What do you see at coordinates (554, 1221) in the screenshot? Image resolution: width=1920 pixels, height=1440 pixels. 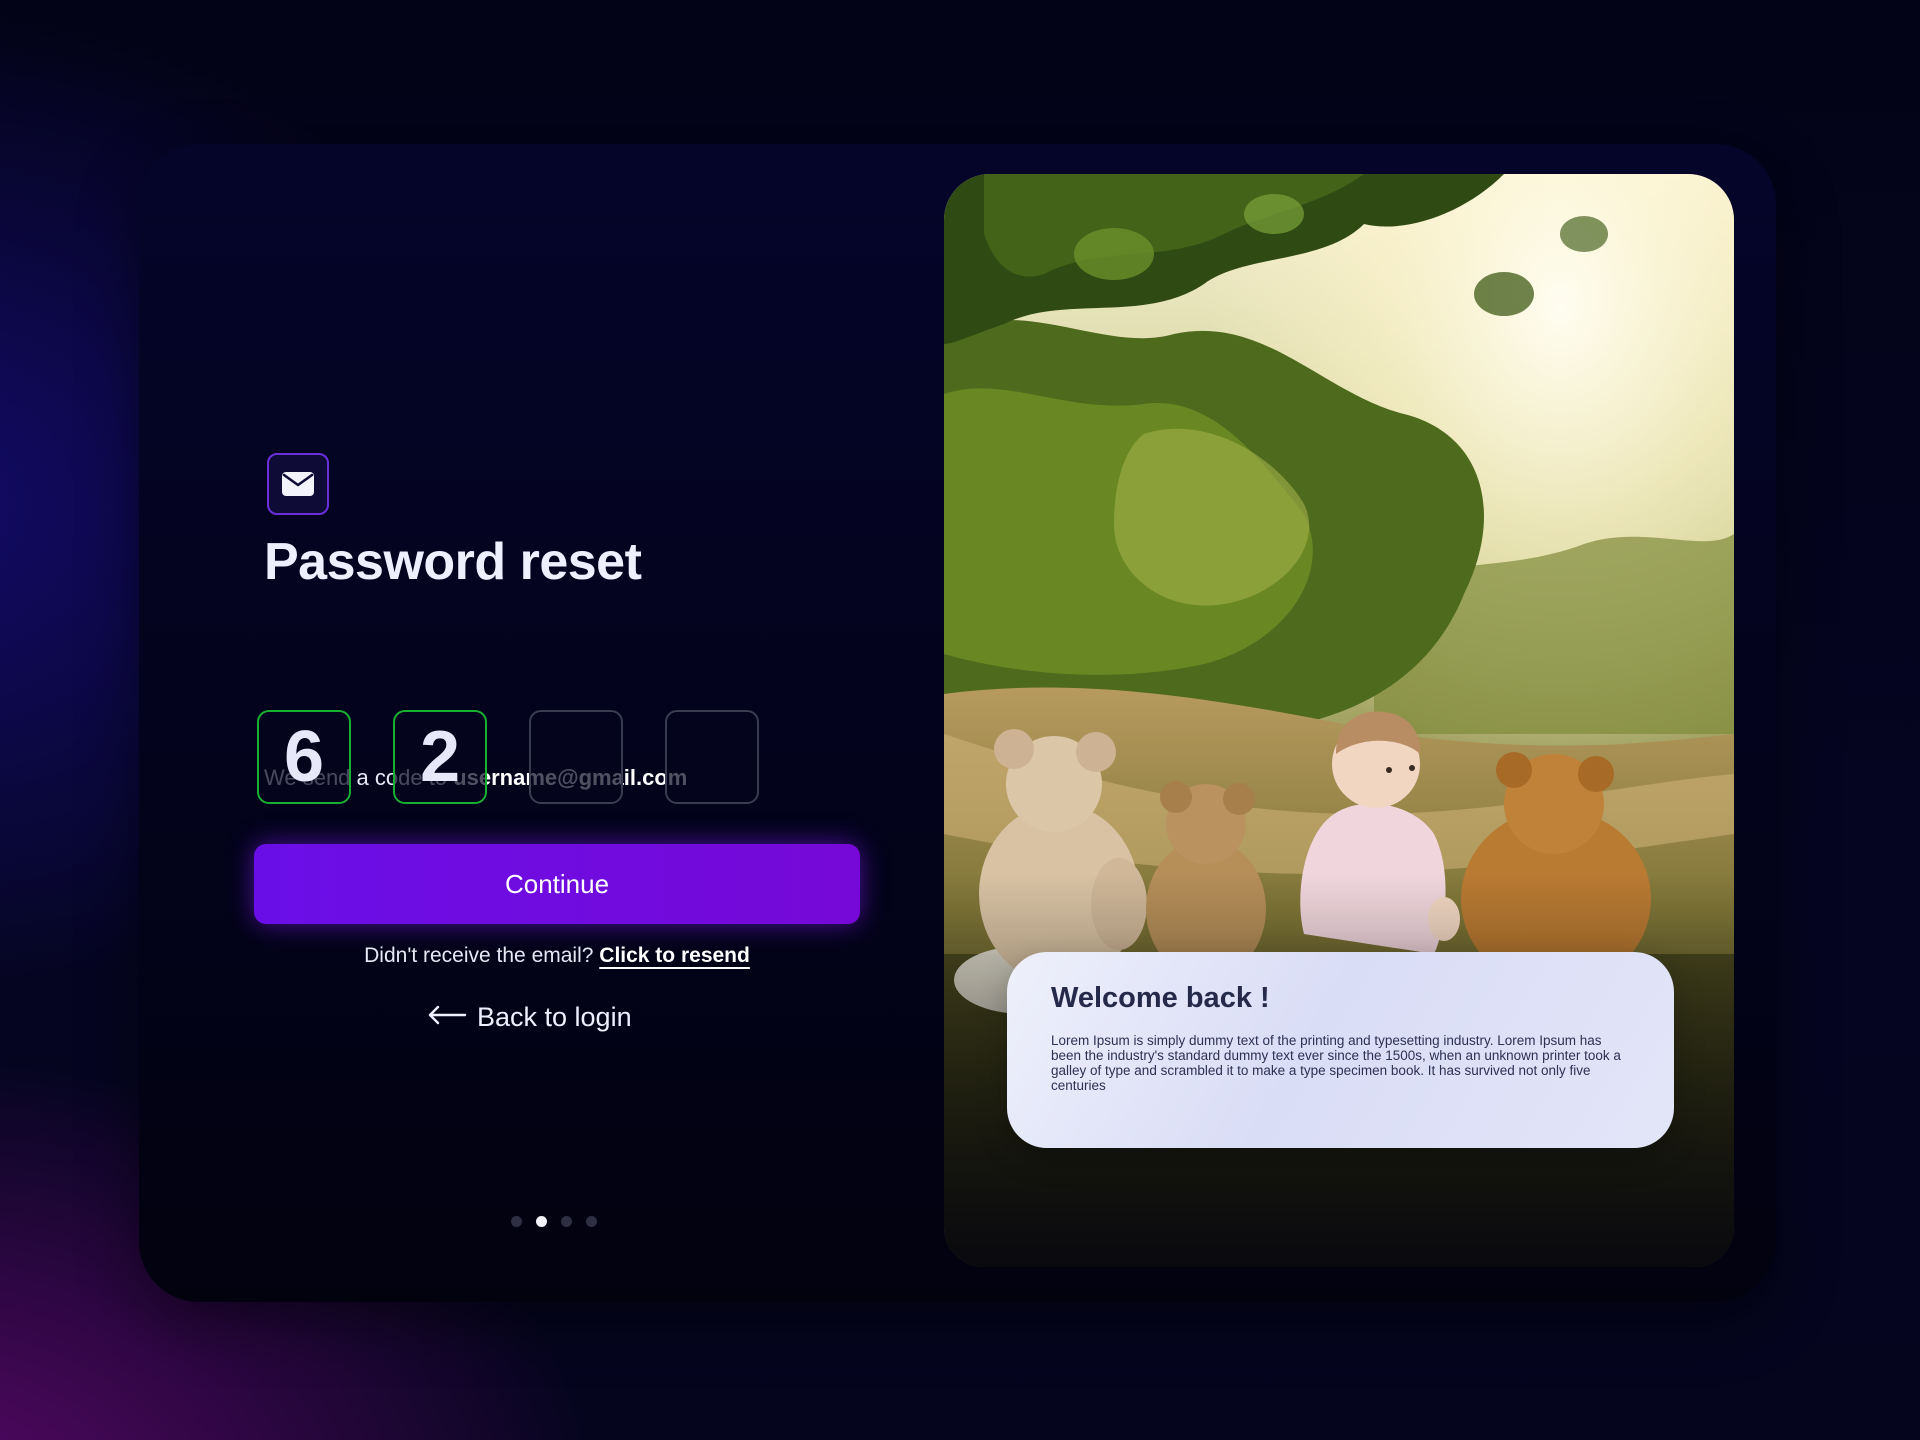 I see `pagination-dots` at bounding box center [554, 1221].